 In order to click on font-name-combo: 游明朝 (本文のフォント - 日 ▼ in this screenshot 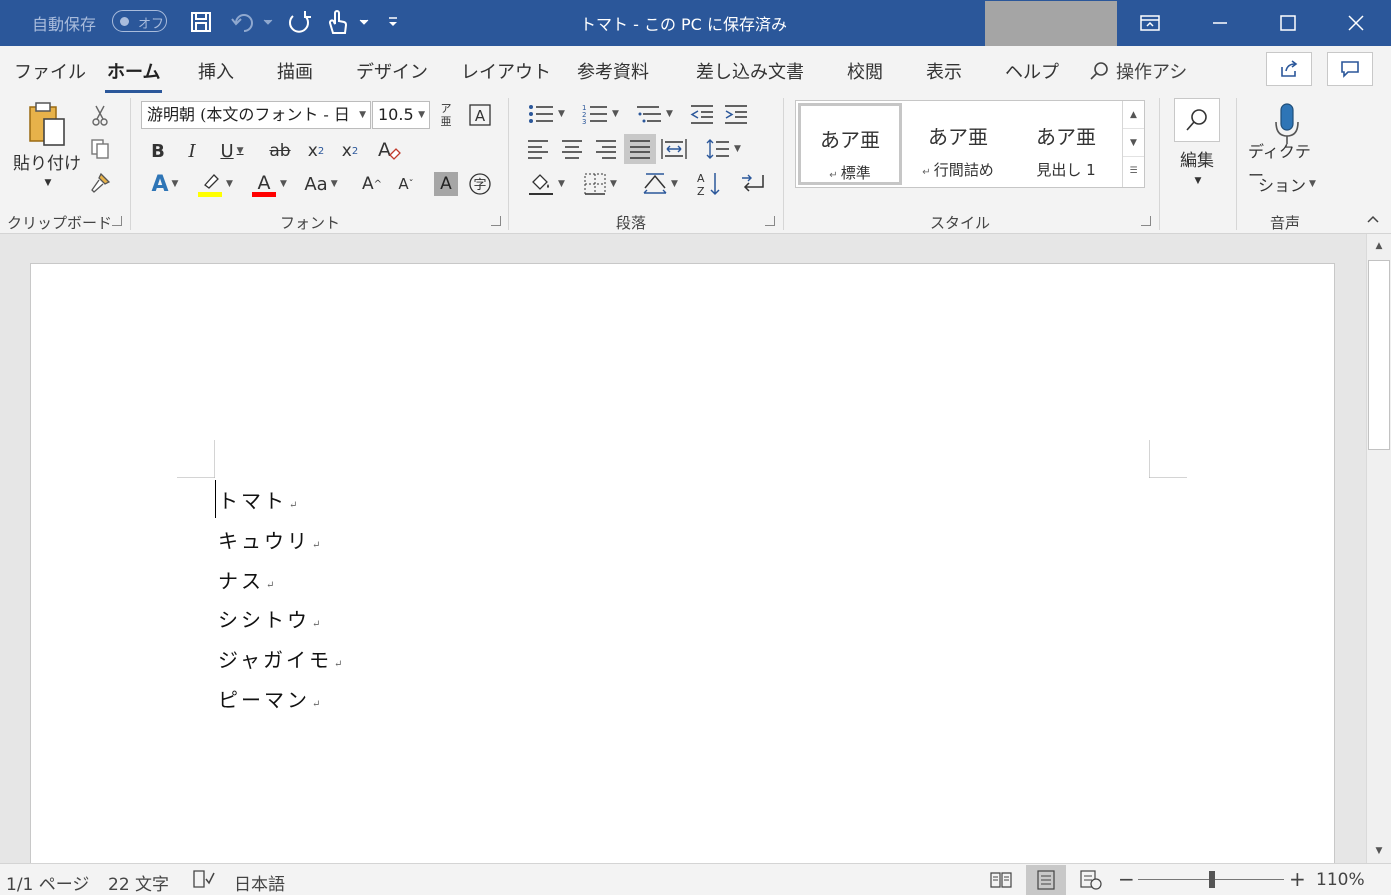, I will do `click(256, 115)`.